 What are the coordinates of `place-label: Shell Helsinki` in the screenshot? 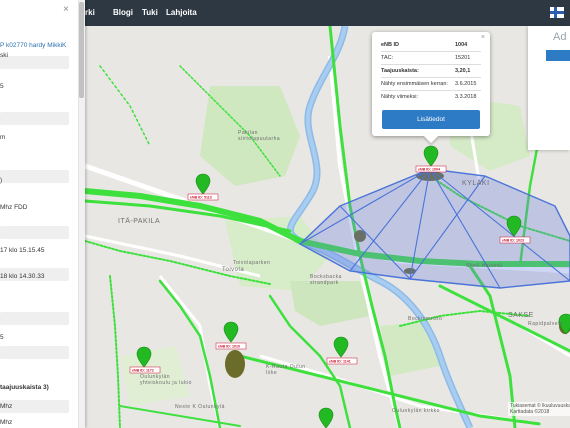 It's located at (485, 266).